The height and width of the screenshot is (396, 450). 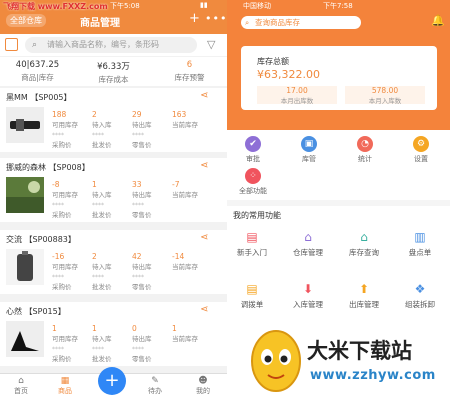 What do you see at coordinates (276, 361) in the screenshot?
I see `mascot-logo` at bounding box center [276, 361].